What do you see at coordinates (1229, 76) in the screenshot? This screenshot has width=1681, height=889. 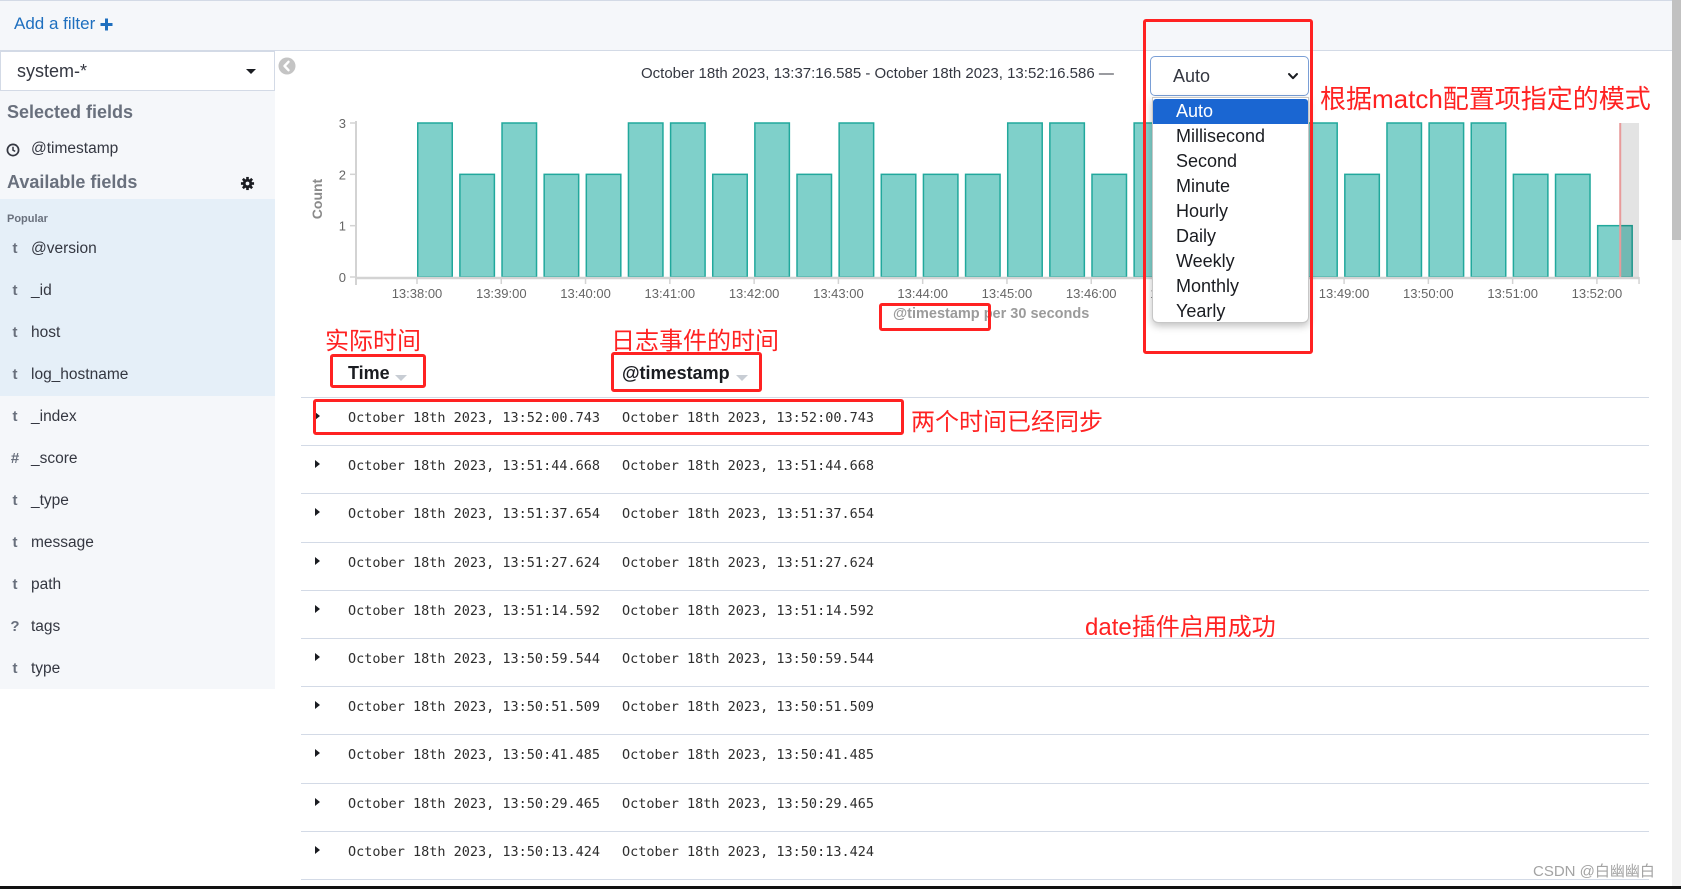 I see `interval-select: Auto` at bounding box center [1229, 76].